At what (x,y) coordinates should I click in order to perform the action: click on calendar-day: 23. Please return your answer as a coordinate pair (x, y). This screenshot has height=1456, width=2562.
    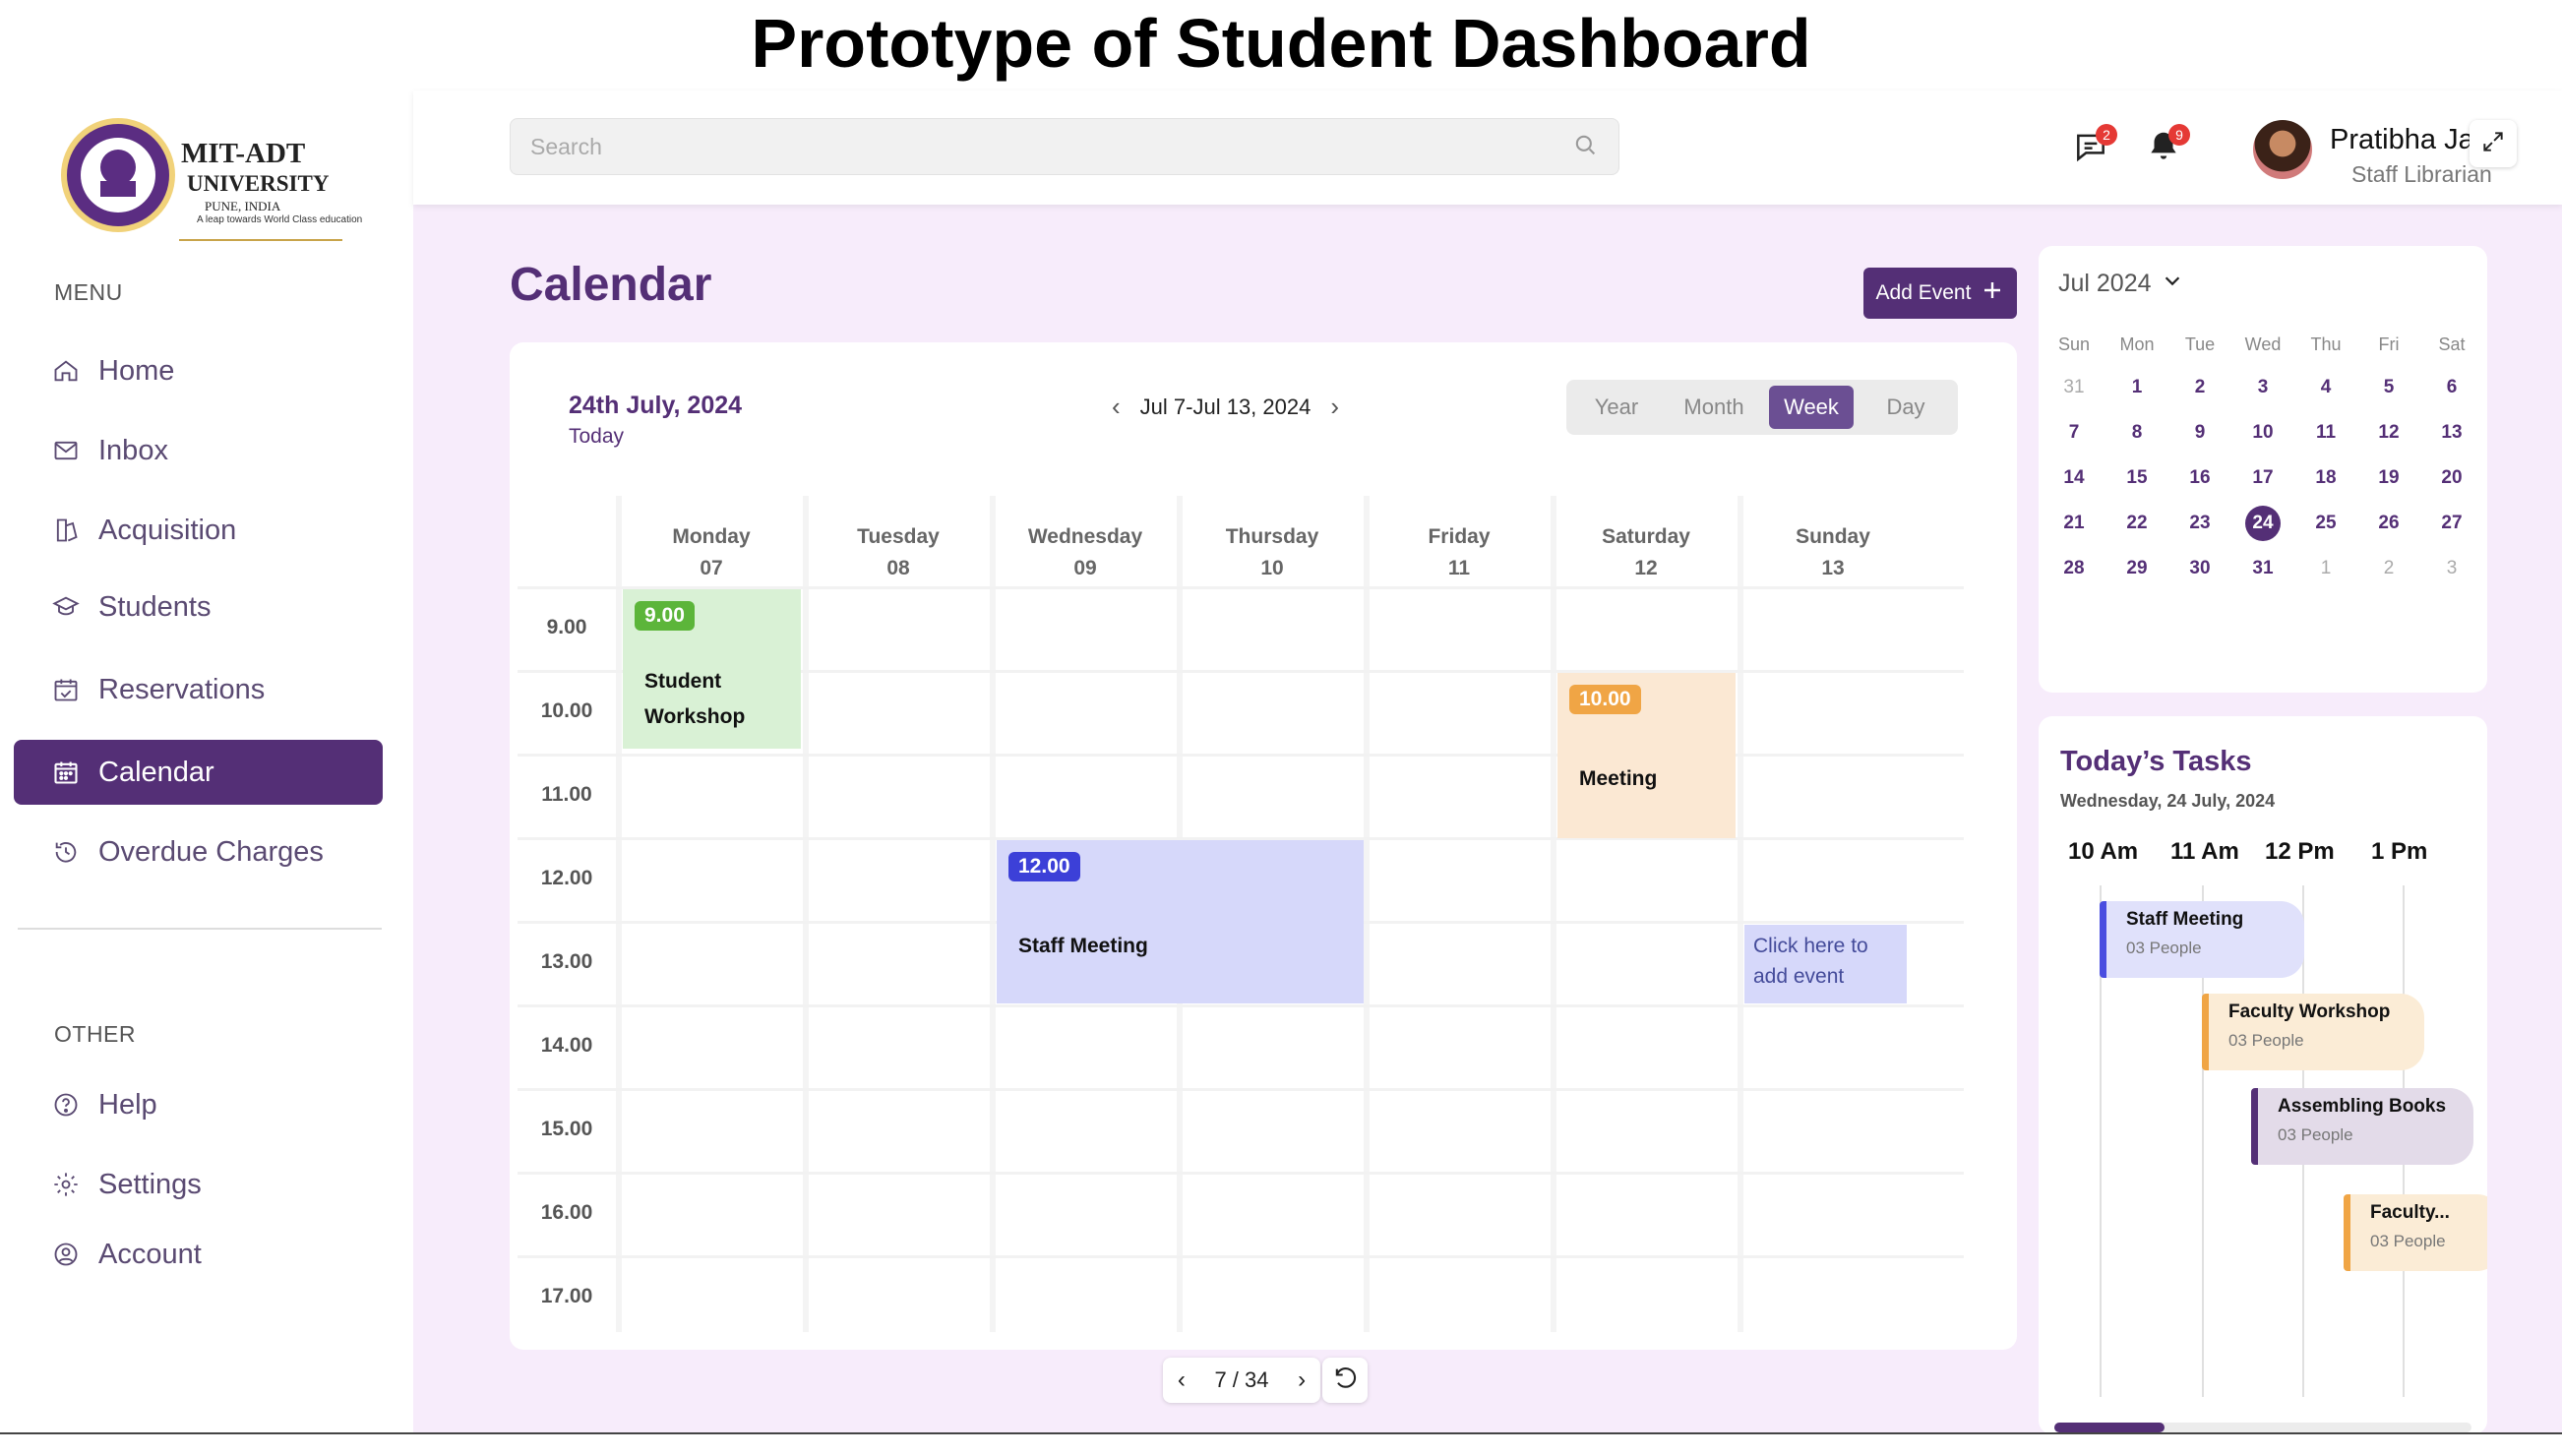
    Looking at the image, I should click on (2200, 523).